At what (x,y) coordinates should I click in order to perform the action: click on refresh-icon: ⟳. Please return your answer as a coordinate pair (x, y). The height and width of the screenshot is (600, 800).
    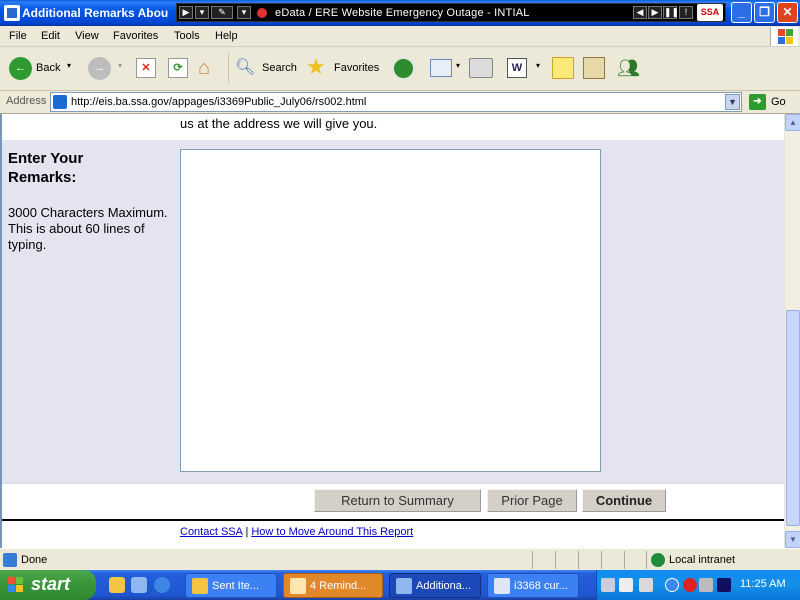
    Looking at the image, I should click on (178, 68).